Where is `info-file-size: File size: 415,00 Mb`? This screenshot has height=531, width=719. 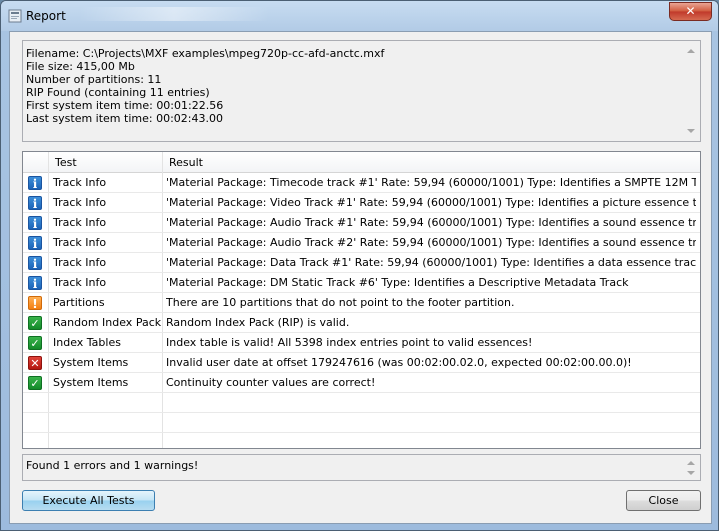
info-file-size: File size: 415,00 Mb is located at coordinates (80, 66).